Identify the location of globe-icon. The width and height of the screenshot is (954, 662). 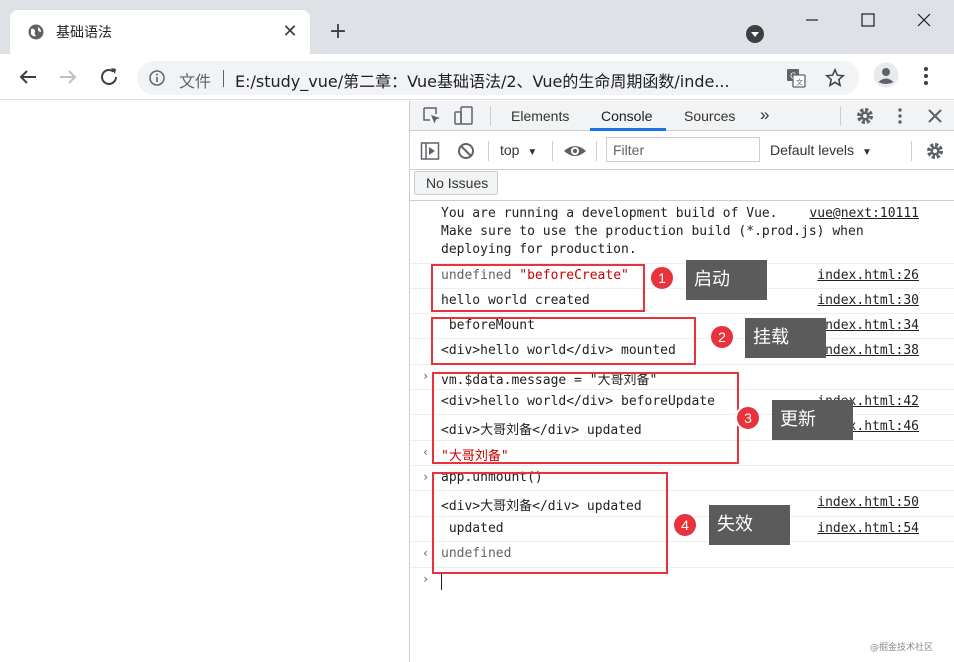
(36, 32).